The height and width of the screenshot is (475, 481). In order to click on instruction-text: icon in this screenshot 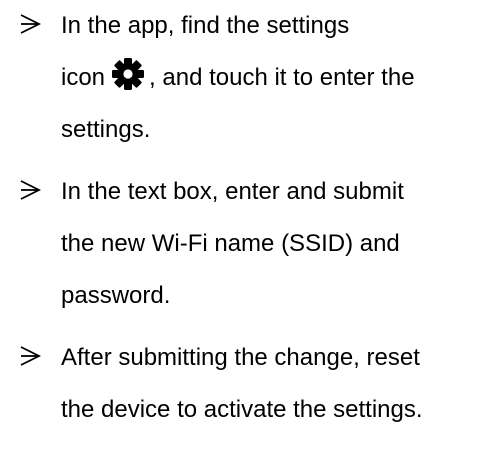, I will do `click(83, 77)`.